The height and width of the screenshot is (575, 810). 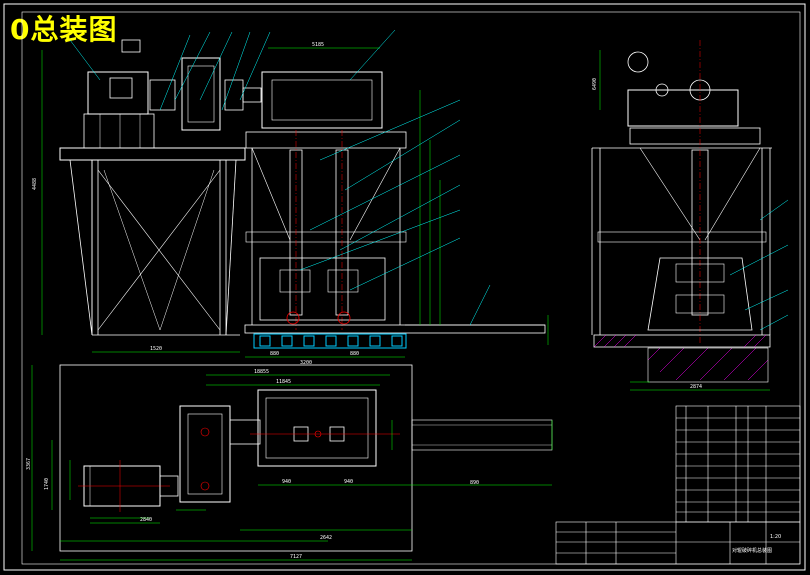 What do you see at coordinates (595, 84) in the screenshot?
I see `dim-side-height: 6490` at bounding box center [595, 84].